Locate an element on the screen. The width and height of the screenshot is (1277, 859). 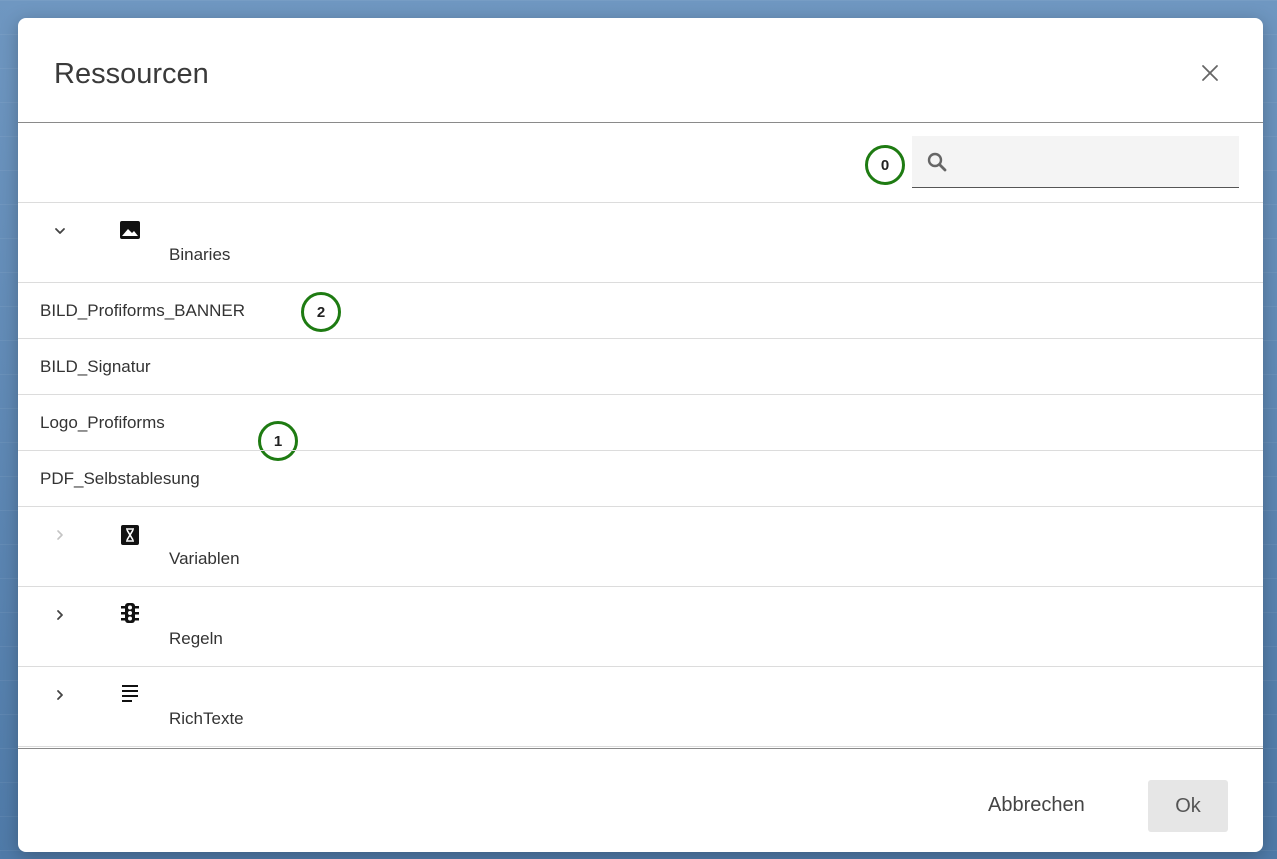
tree-group-richtexte: RichTexte is located at coordinates (640, 707).